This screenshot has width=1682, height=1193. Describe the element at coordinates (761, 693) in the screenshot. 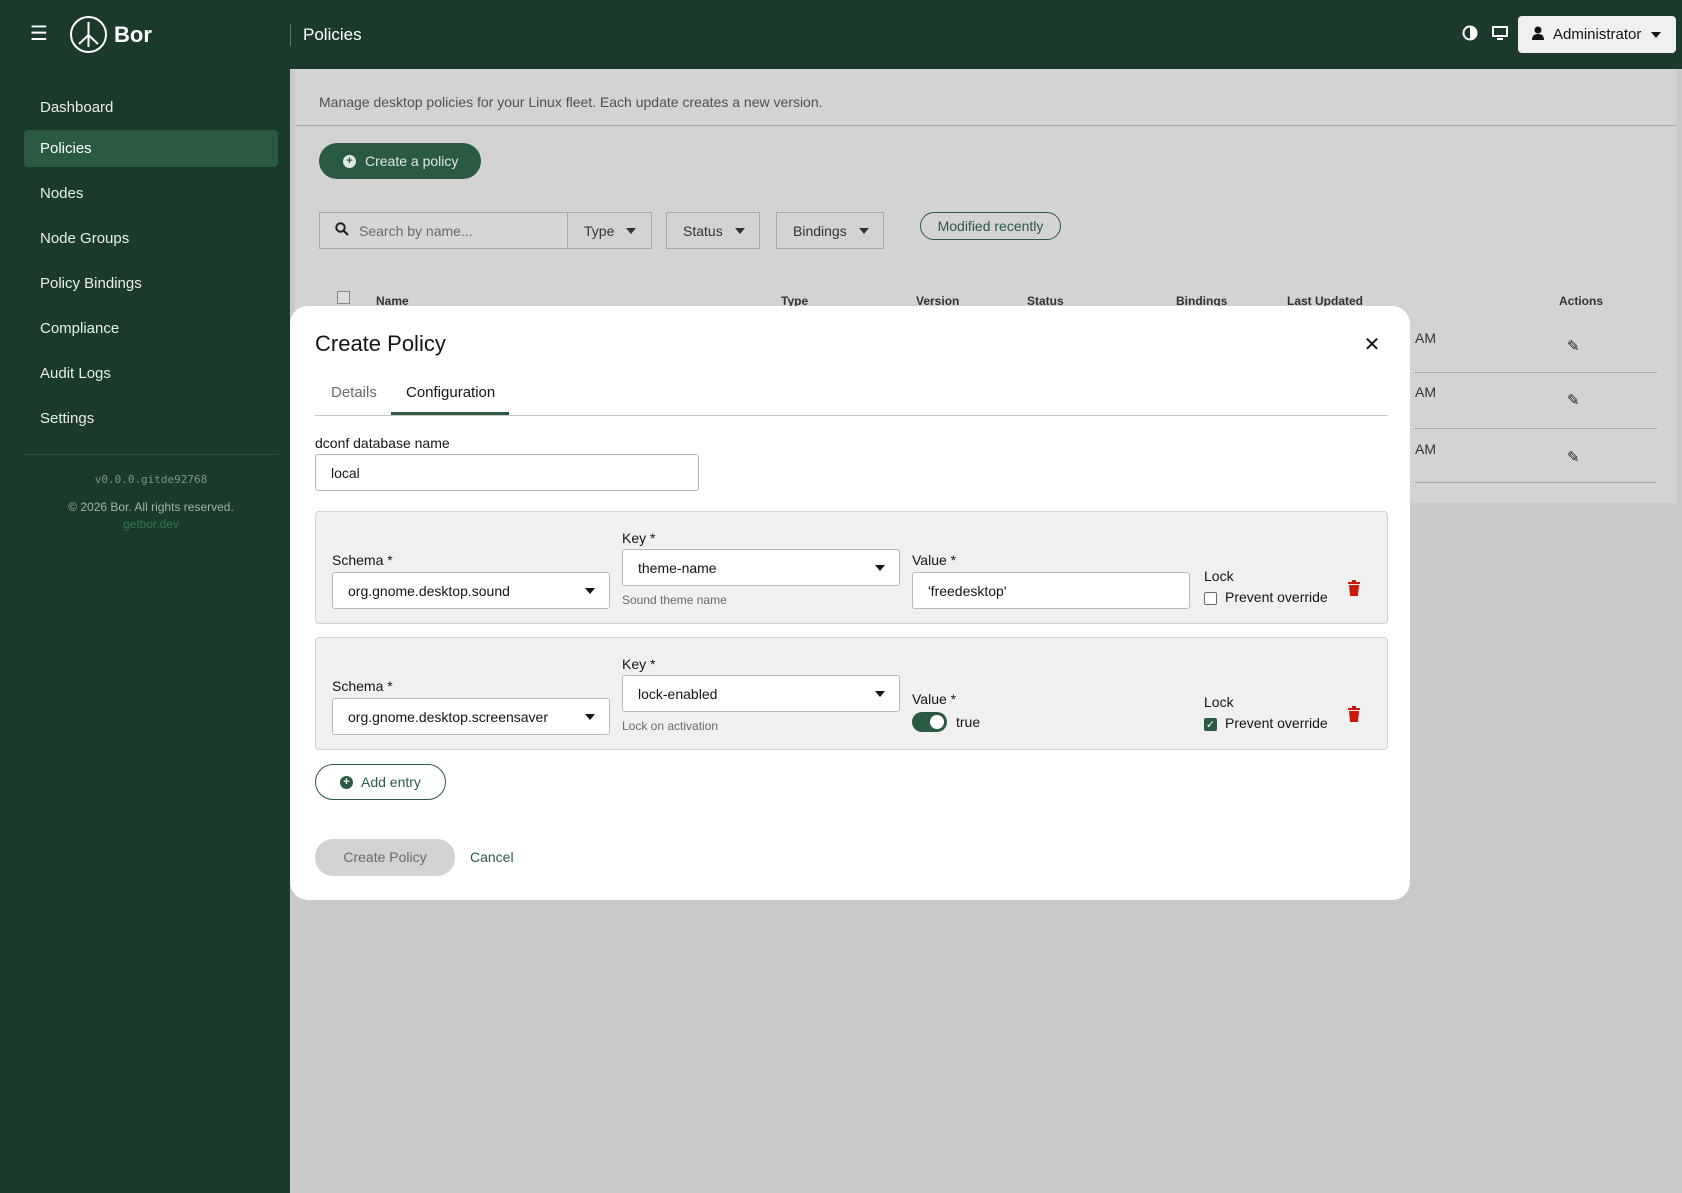

I see `key-select: lock-enabled` at that location.